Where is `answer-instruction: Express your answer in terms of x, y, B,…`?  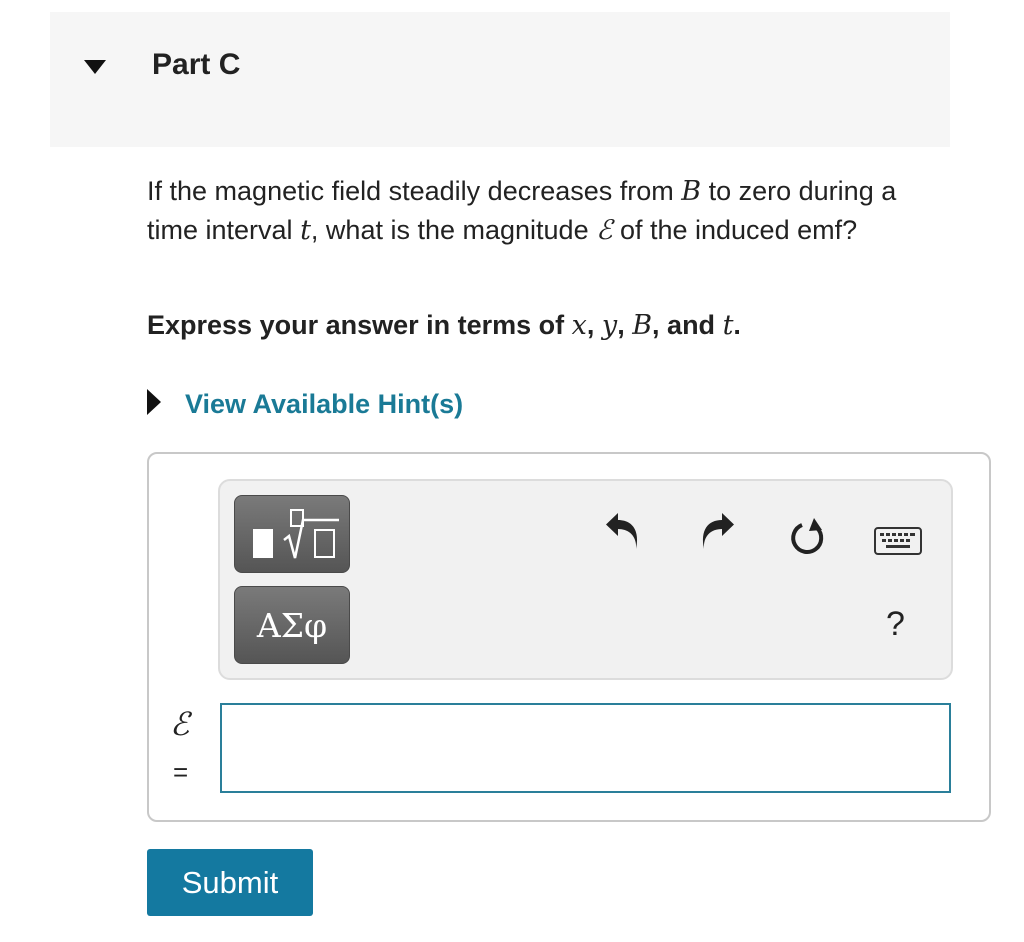 answer-instruction: Express your answer in terms of x, y, B,… is located at coordinates (444, 325).